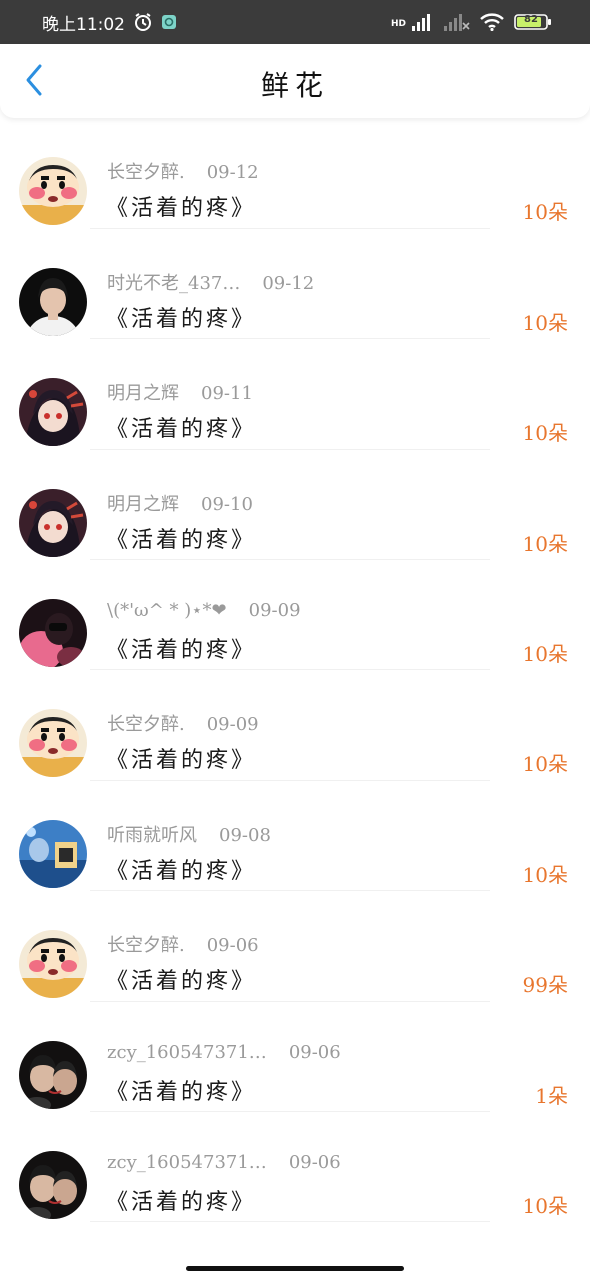 The width and height of the screenshot is (590, 1280). Describe the element at coordinates (227, 394) in the screenshot. I see `gift-date: 09-11` at that location.